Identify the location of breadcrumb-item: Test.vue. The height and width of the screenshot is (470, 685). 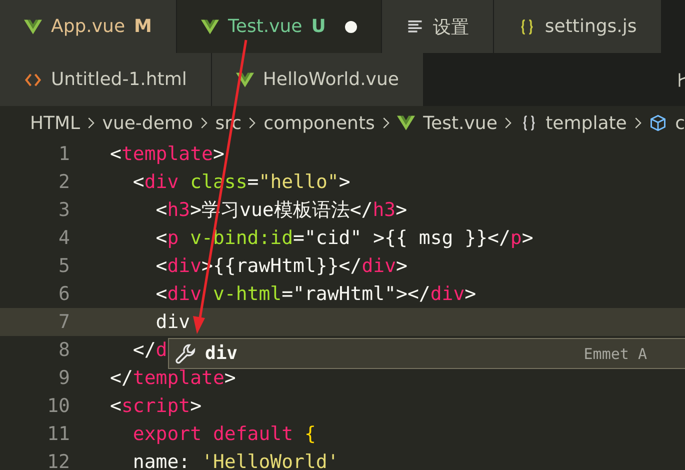
(447, 123).